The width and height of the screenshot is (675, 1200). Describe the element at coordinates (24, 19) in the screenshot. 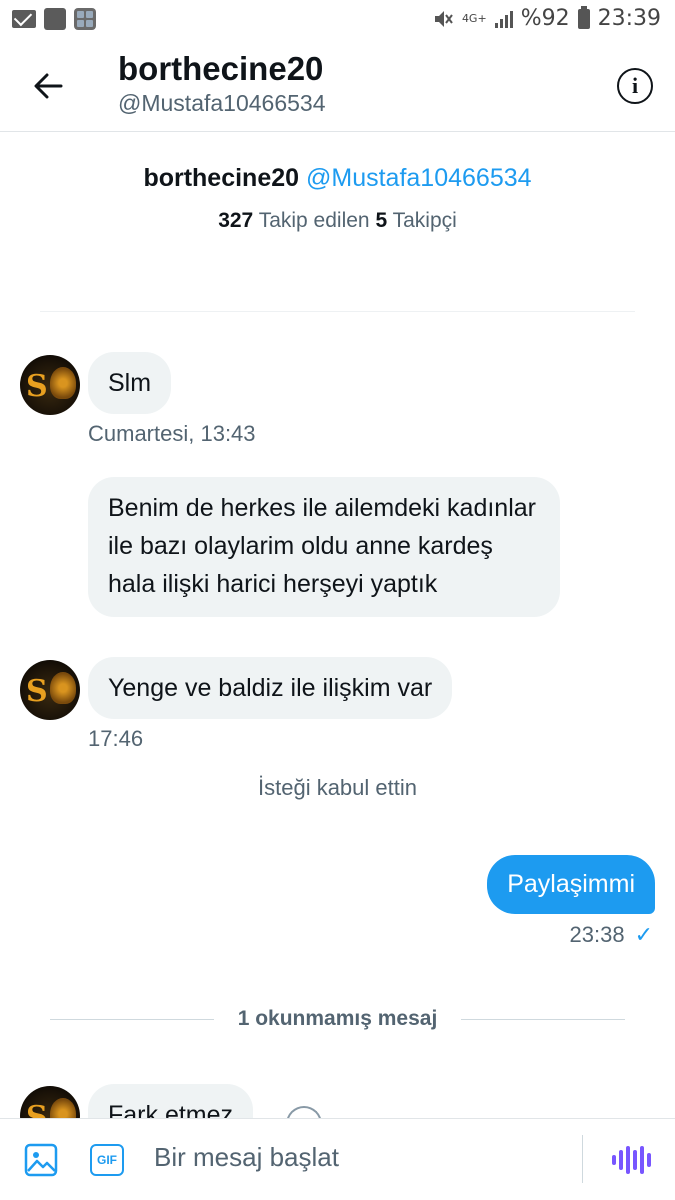

I see `mail-icon` at that location.